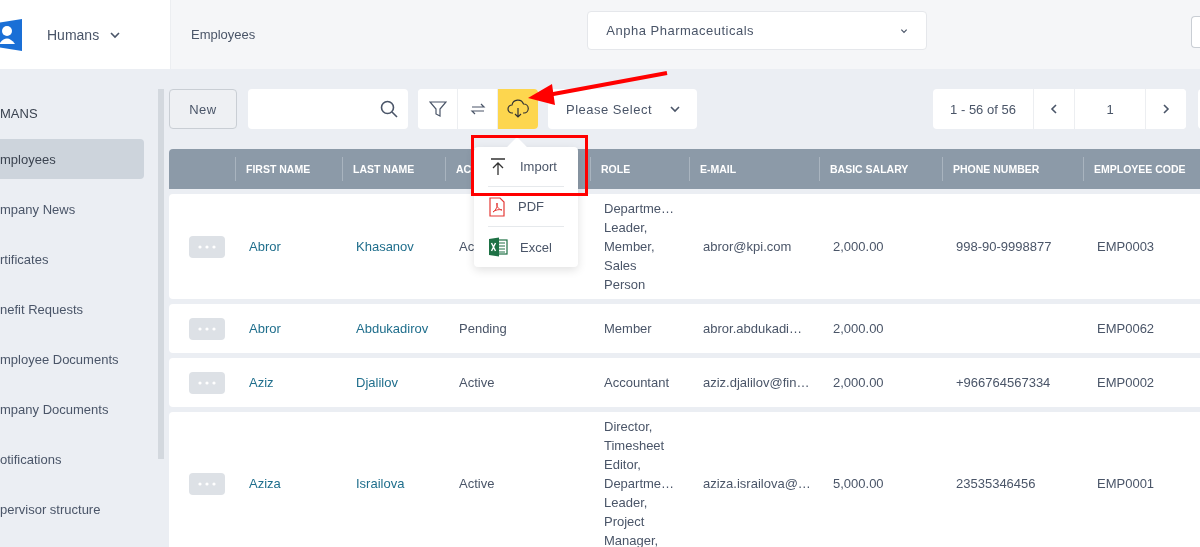 This screenshot has height=547, width=1200. Describe the element at coordinates (72, 409) in the screenshot. I see `sidebar-item: mpany Documents` at that location.